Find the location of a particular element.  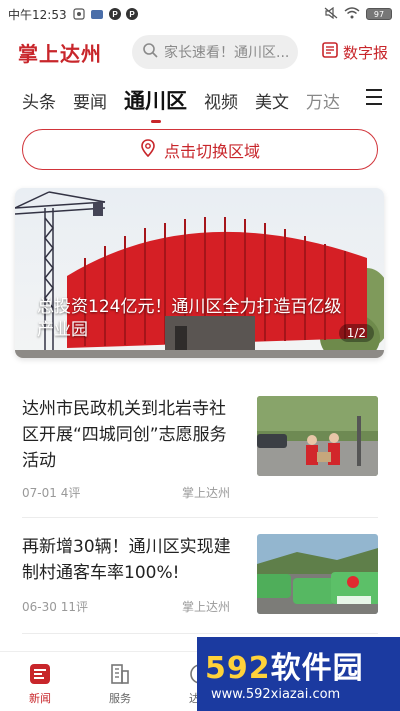

digital-paper-button: 数字报 is located at coordinates (354, 52).